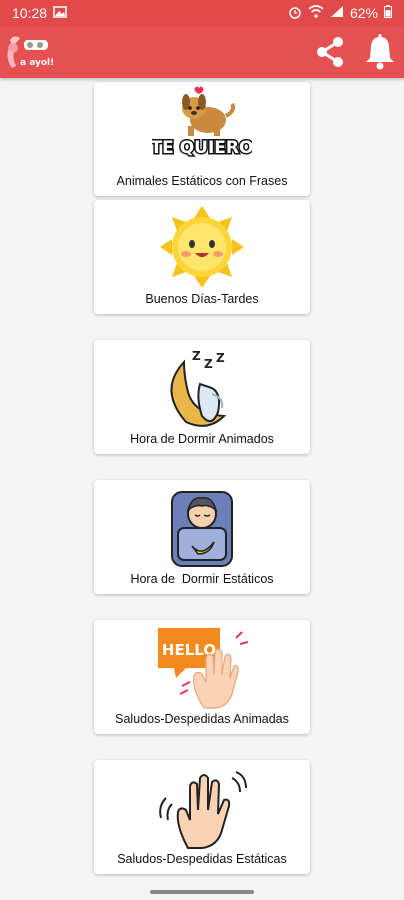 The height and width of the screenshot is (900, 404). I want to click on category-card: HELLO Saludos-Despedidas Animadas, so click(202, 677).